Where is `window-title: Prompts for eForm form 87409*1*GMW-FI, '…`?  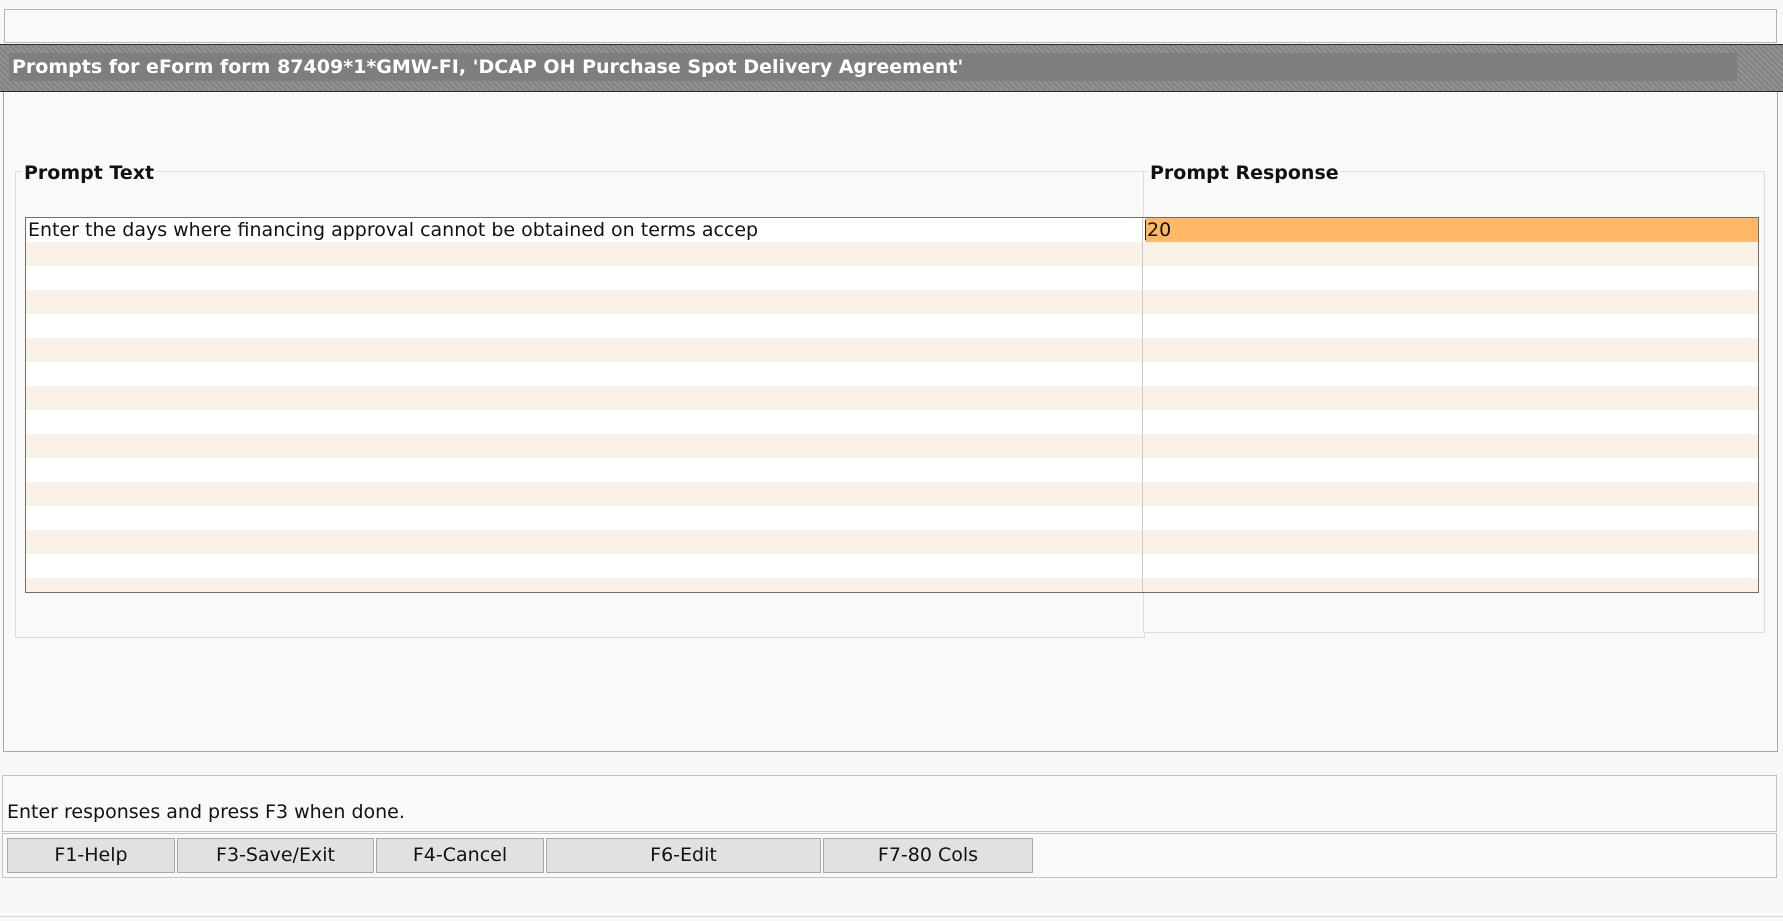 window-title: Prompts for eForm form 87409*1*GMW-FI, '… is located at coordinates (488, 67).